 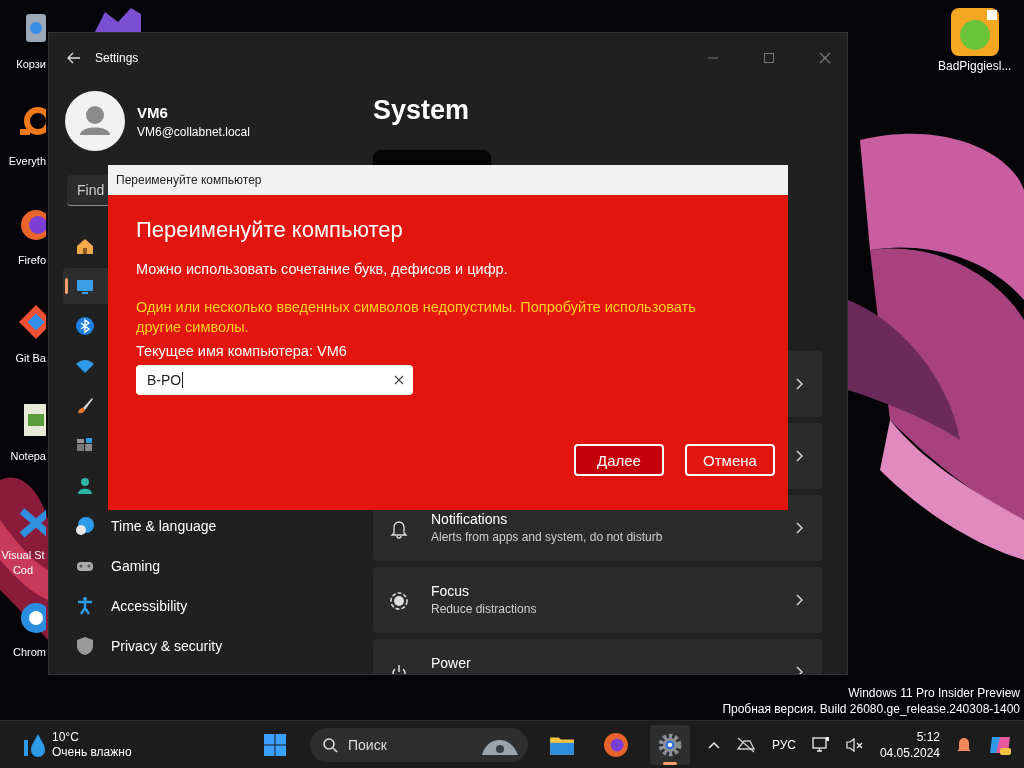 What do you see at coordinates (30, 358) in the screenshot?
I see `app-label: Git Ba` at bounding box center [30, 358].